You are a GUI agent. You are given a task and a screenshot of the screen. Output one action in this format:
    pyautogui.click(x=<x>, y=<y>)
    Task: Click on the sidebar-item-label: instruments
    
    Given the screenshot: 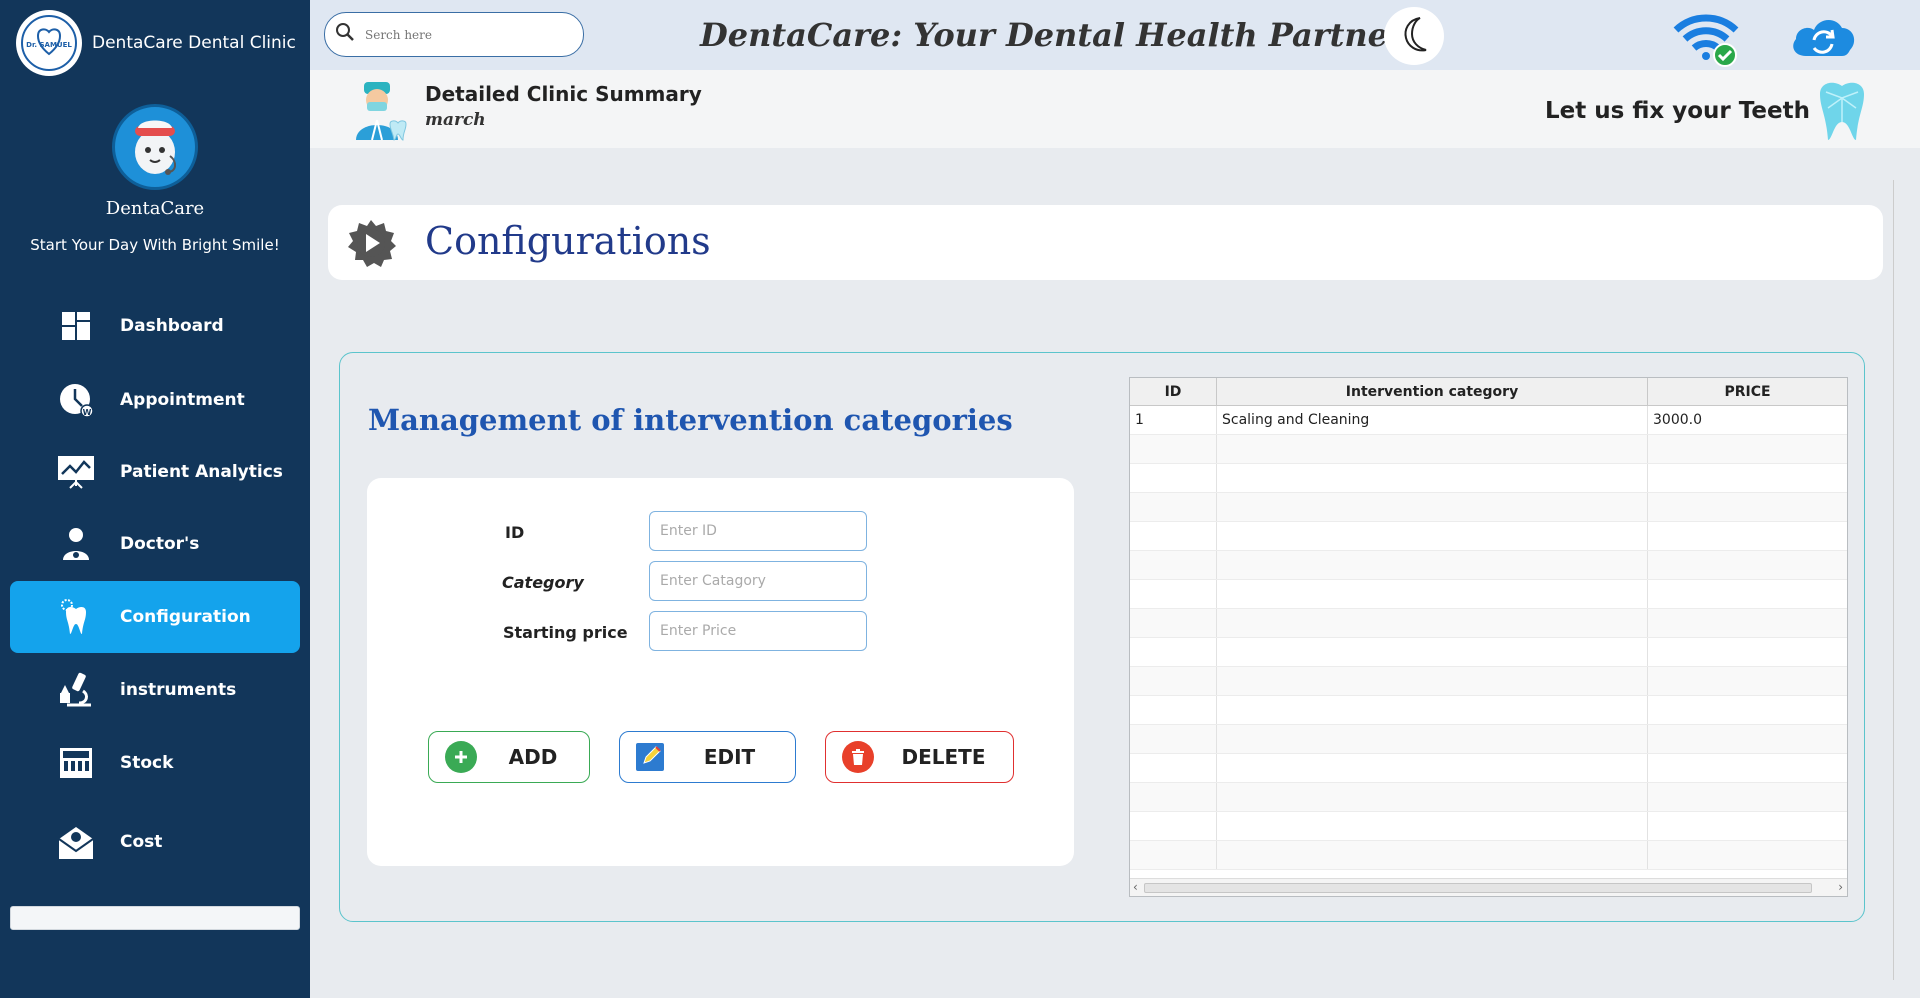 What is the action you would take?
    pyautogui.click(x=178, y=690)
    